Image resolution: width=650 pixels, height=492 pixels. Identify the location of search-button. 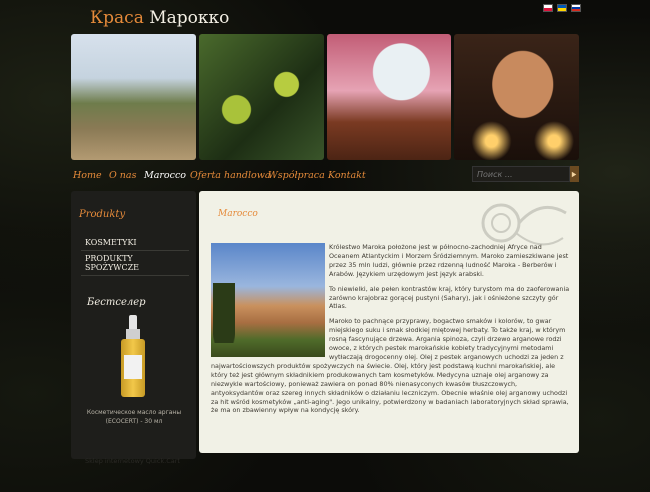
(574, 174).